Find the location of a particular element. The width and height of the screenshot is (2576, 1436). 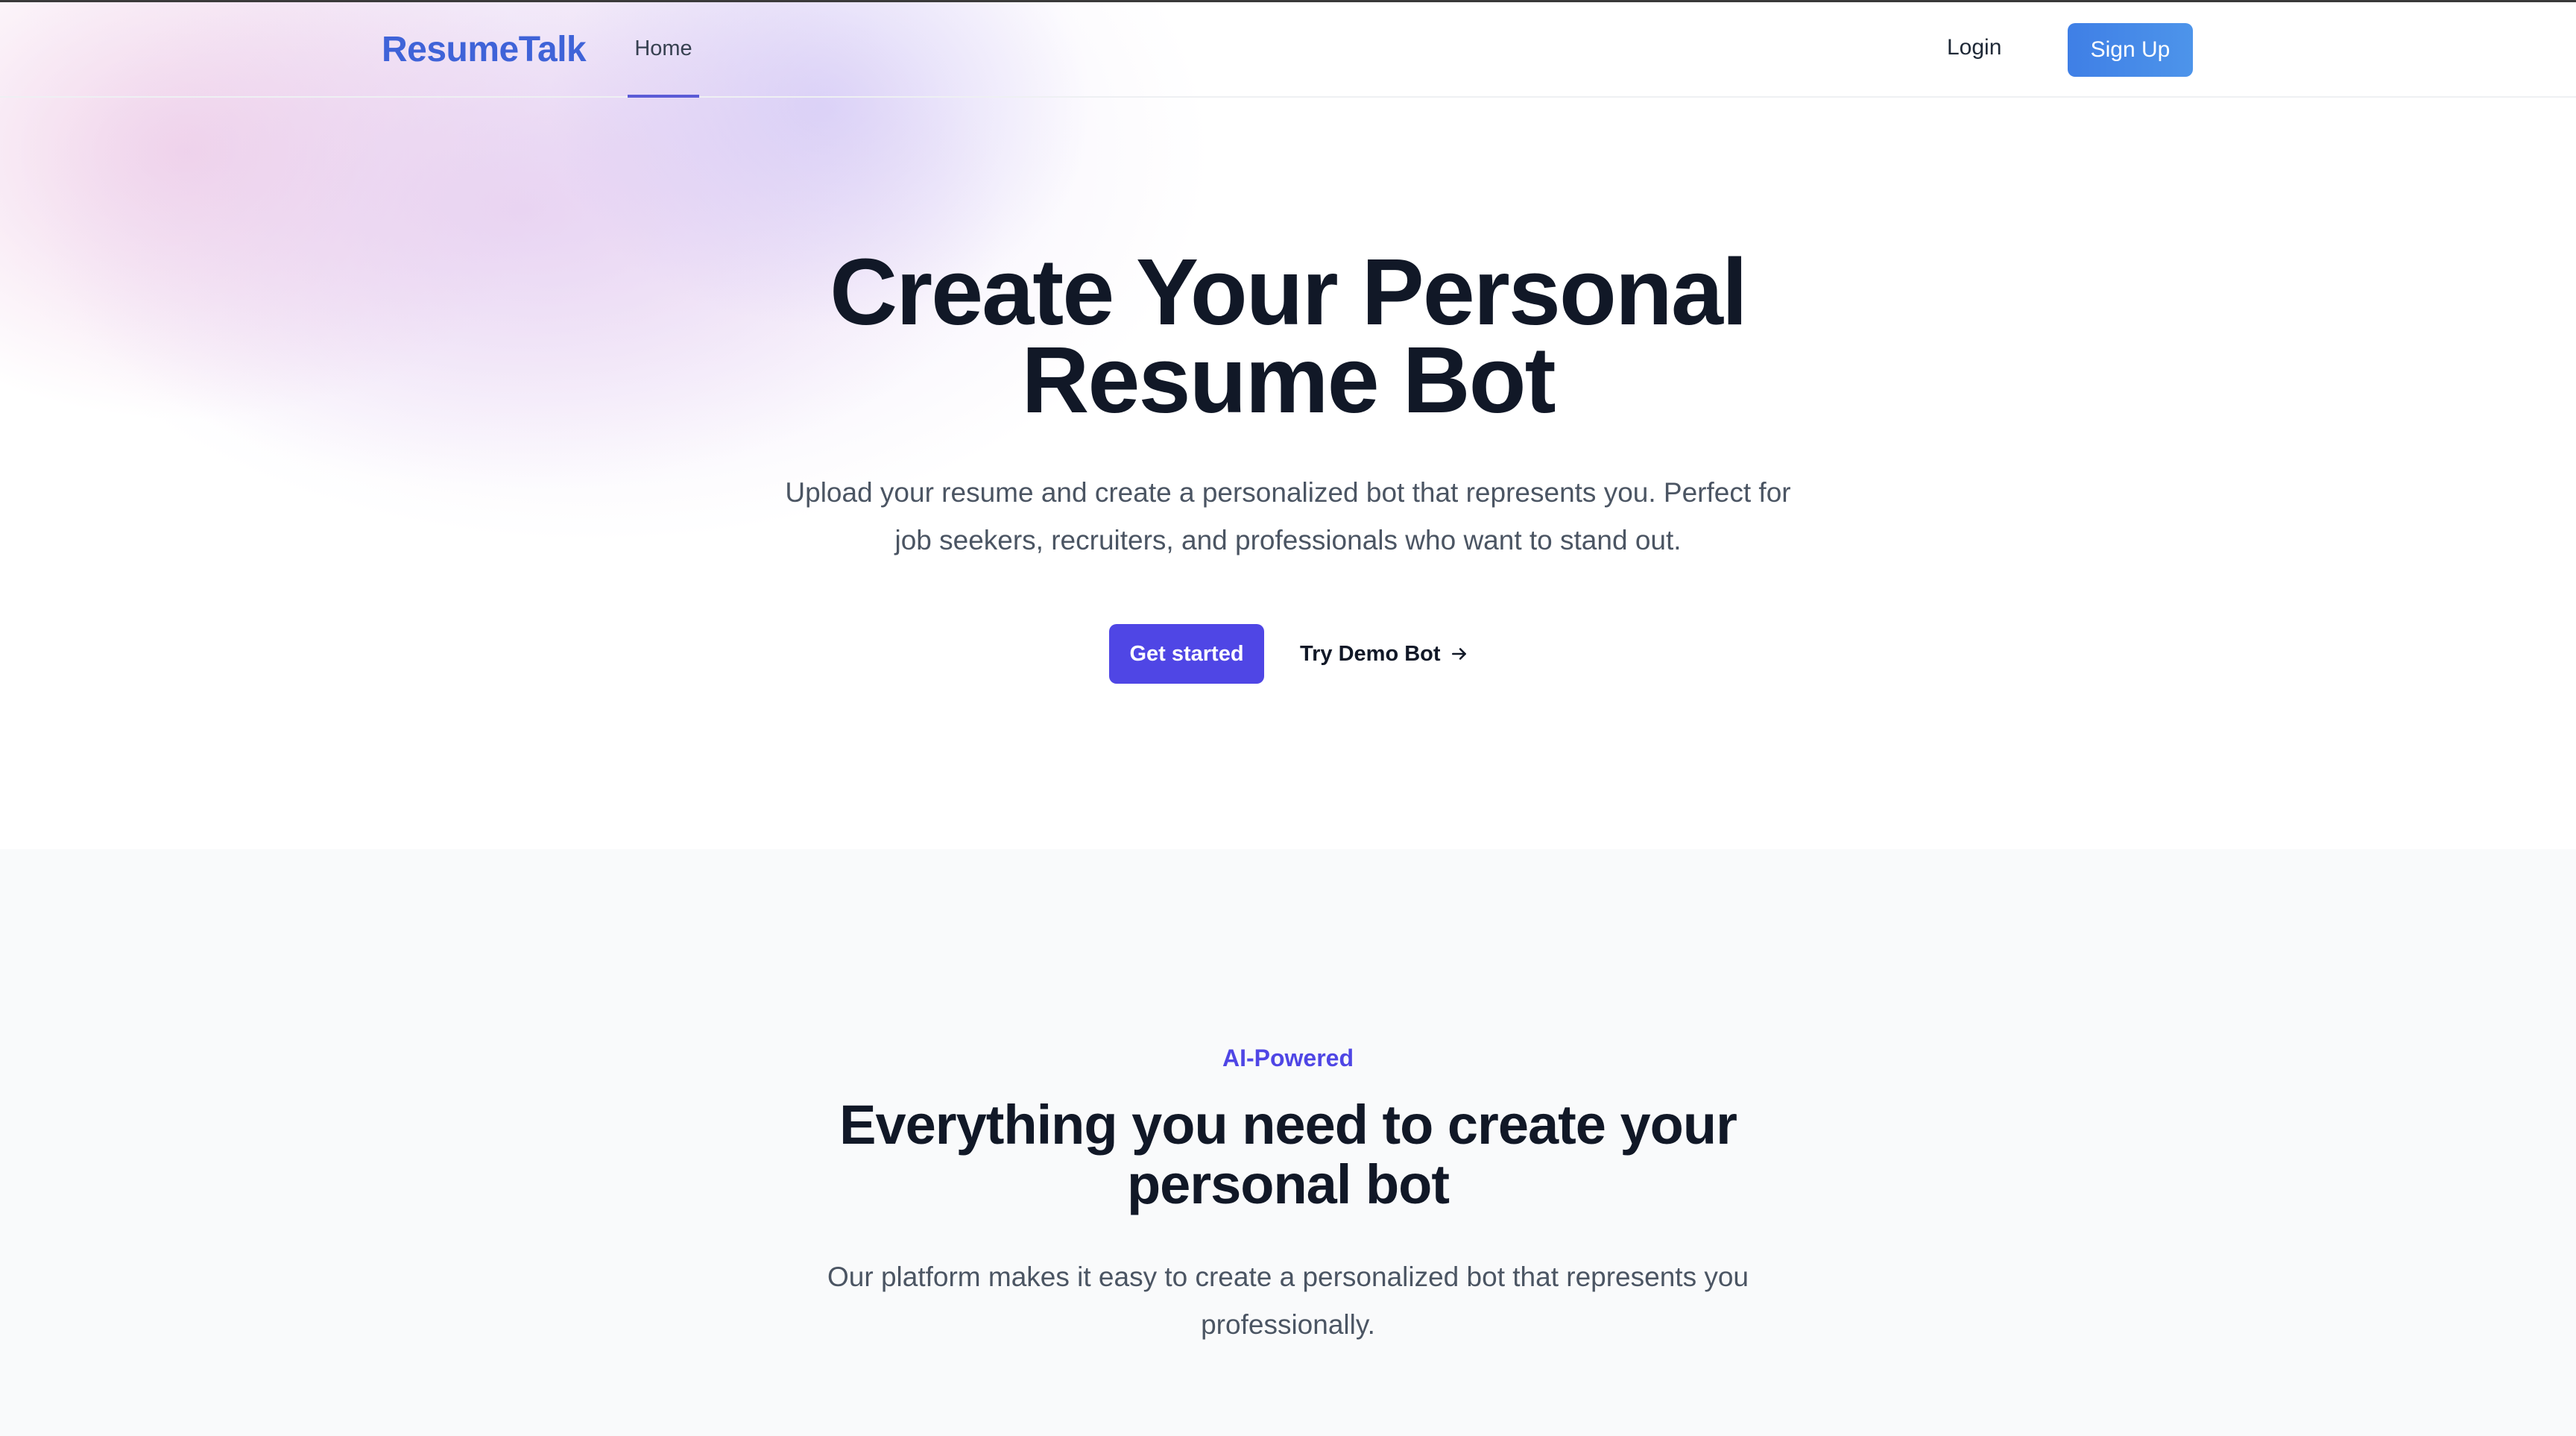

features-eyebrow: AI-Powered is located at coordinates (1288, 1058).